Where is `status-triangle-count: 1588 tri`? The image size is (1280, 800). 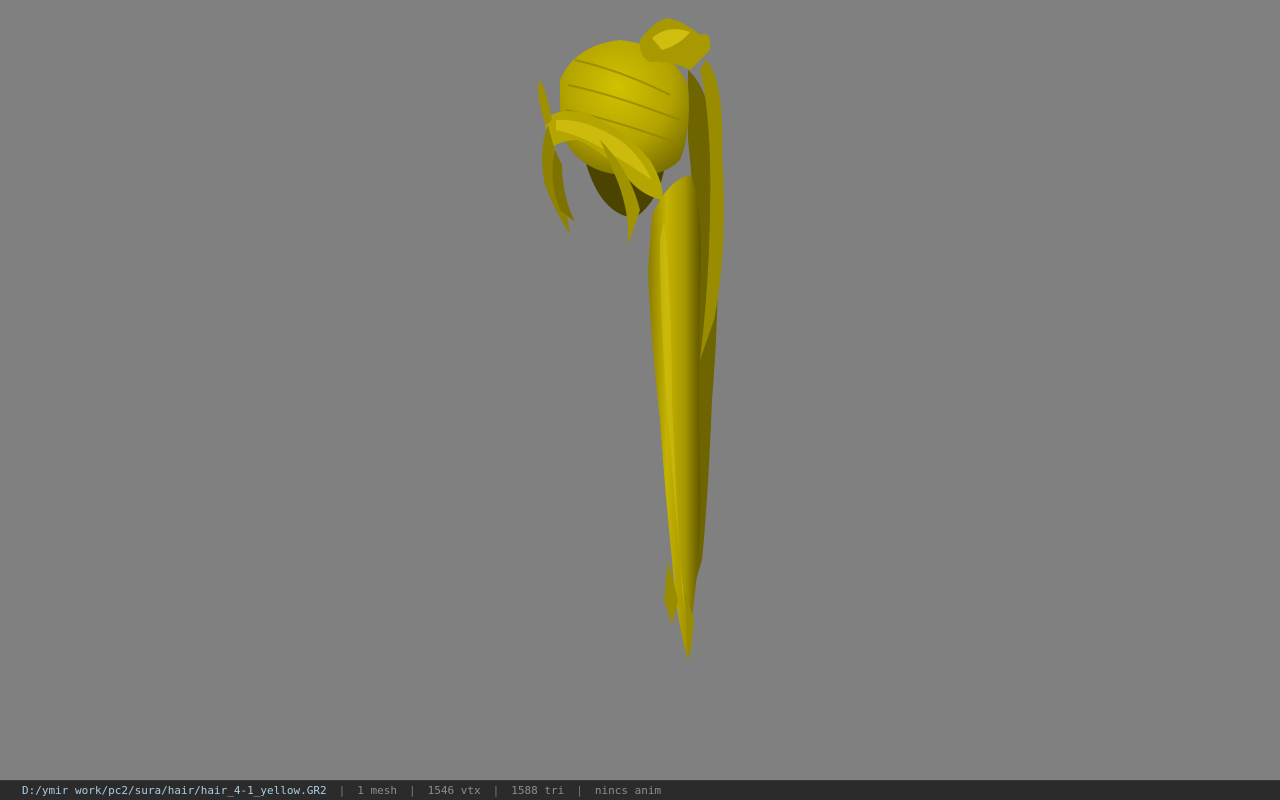
status-triangle-count: 1588 tri is located at coordinates (538, 790).